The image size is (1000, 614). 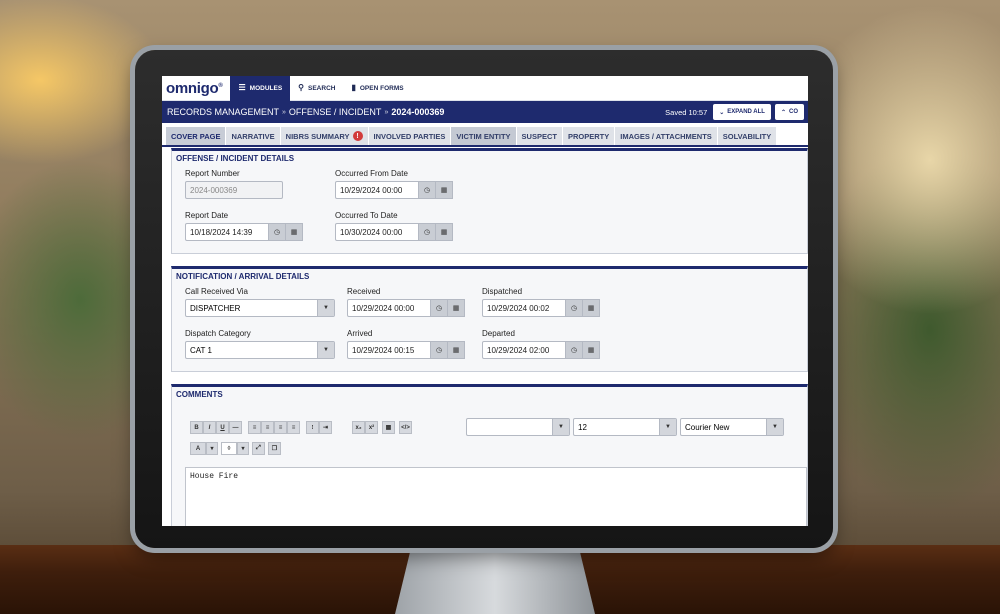 I want to click on table-icon: ▦, so click(x=388, y=427).